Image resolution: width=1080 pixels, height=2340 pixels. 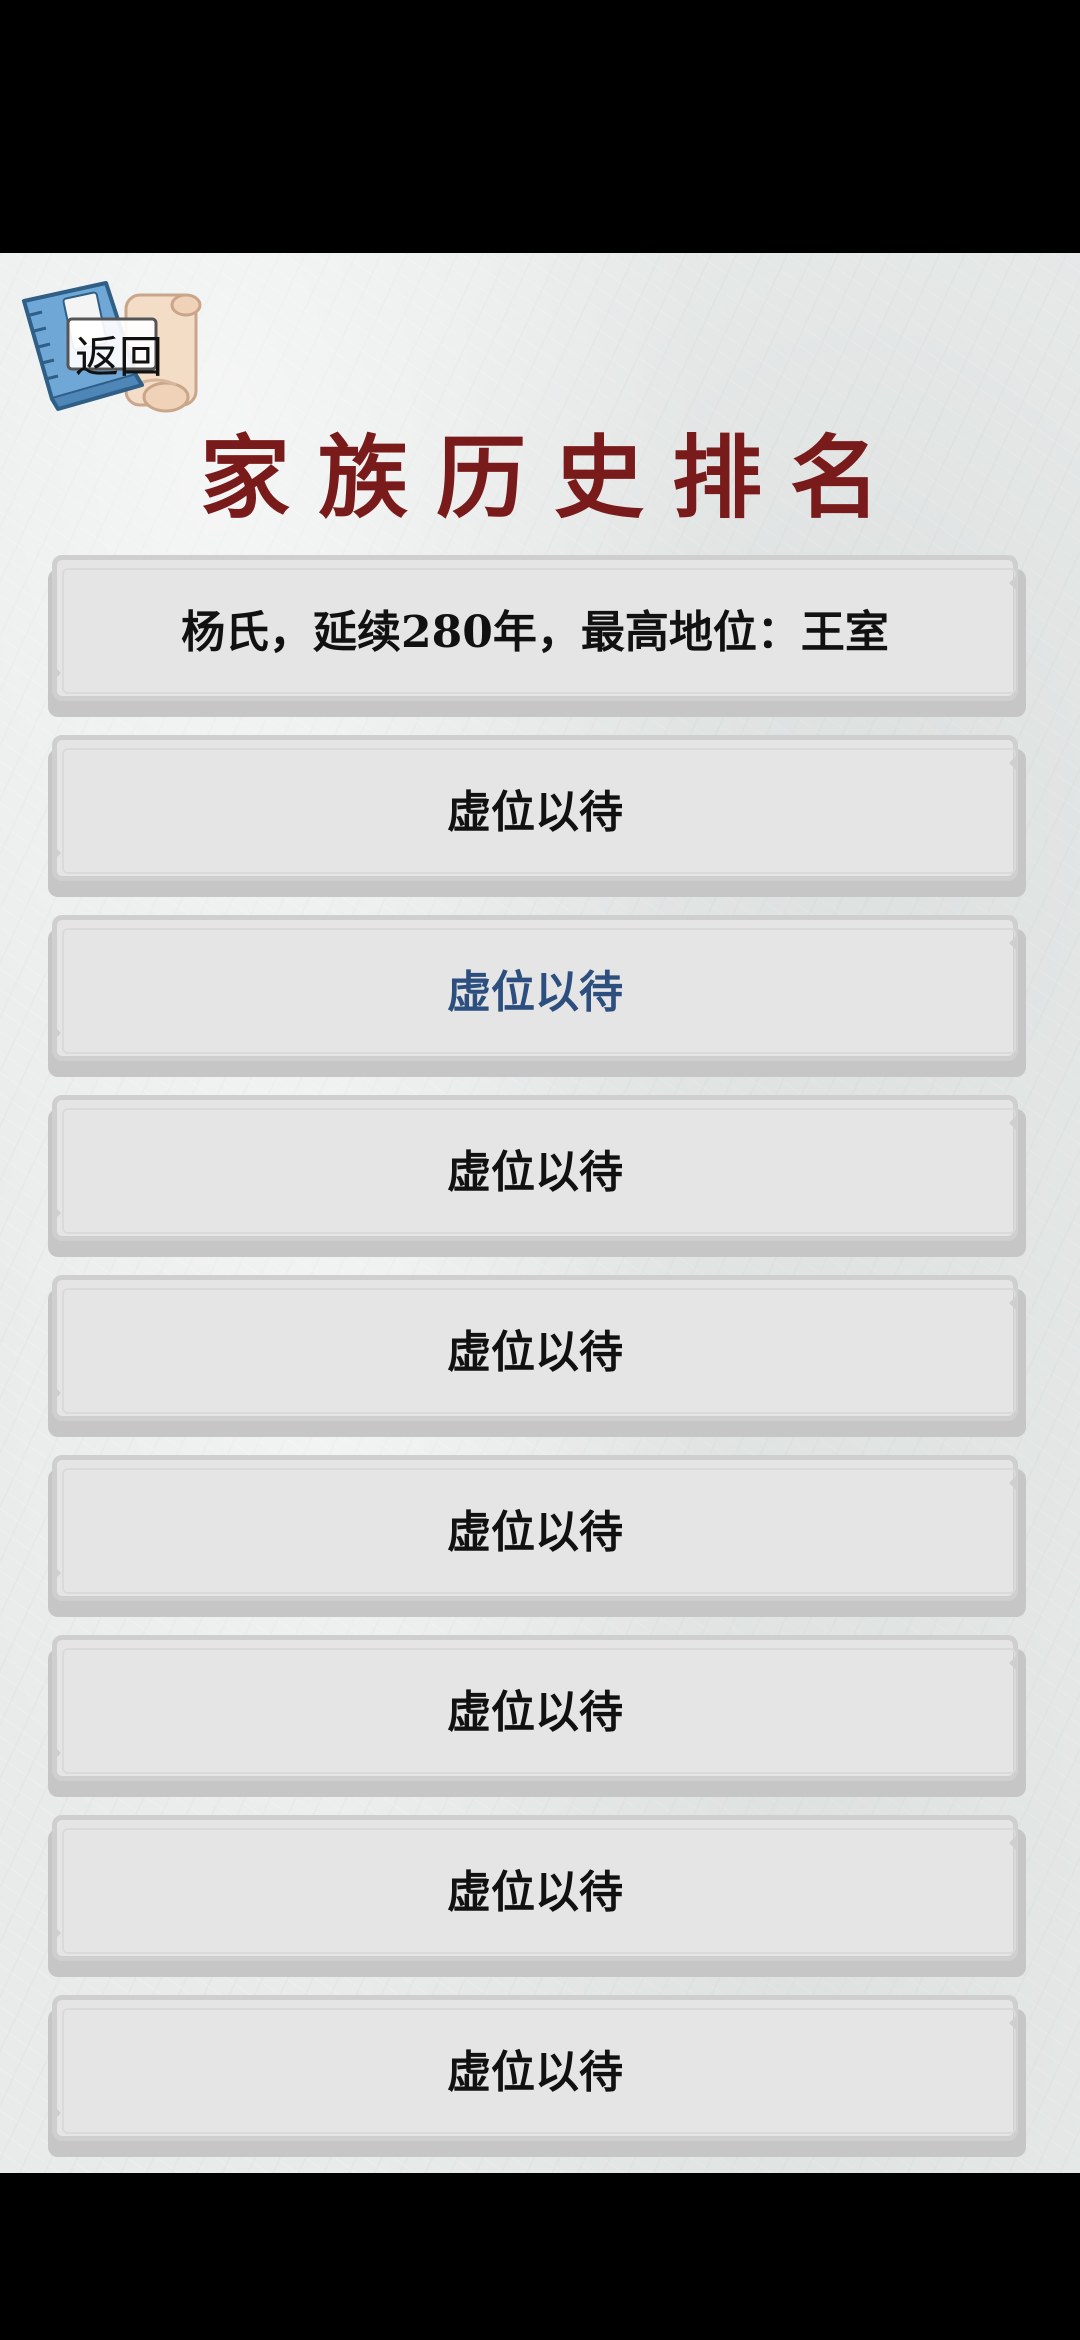 I want to click on ranking-row: 杨氏，延续280年，最高地位：王室, so click(x=537, y=636).